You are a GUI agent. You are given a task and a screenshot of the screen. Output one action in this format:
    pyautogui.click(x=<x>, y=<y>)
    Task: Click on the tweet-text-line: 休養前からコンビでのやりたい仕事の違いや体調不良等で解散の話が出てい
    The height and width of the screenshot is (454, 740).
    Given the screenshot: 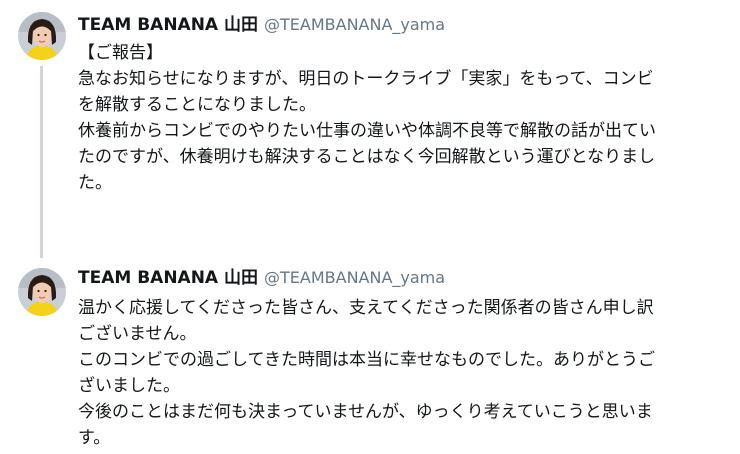 What is the action you would take?
    pyautogui.click(x=367, y=131)
    